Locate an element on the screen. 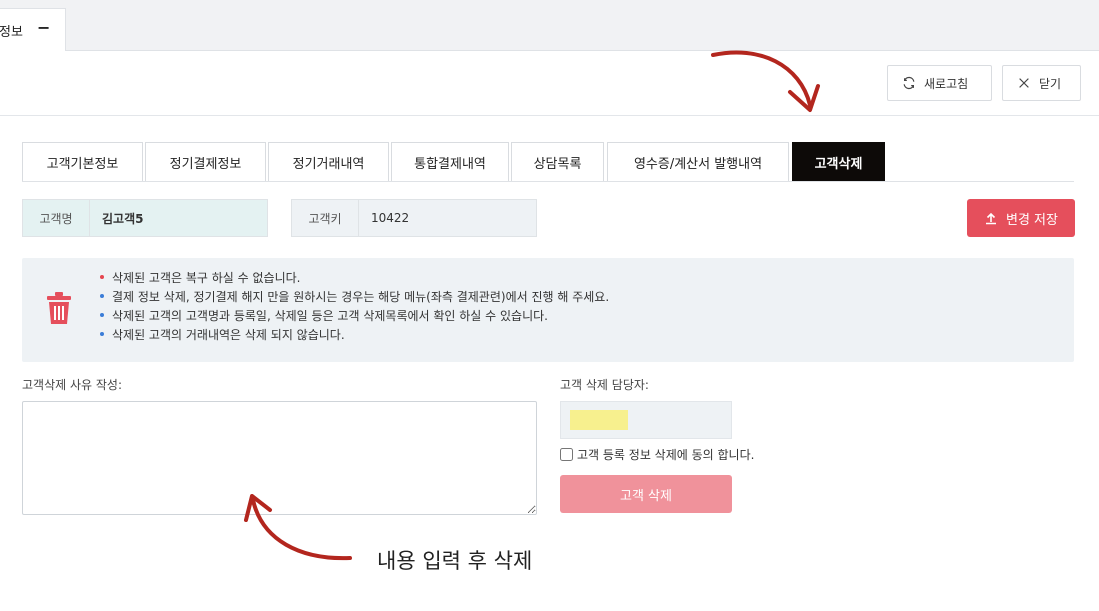 Image resolution: width=1099 pixels, height=611 pixels. delete-customer-label: 고객 삭제 is located at coordinates (646, 496).